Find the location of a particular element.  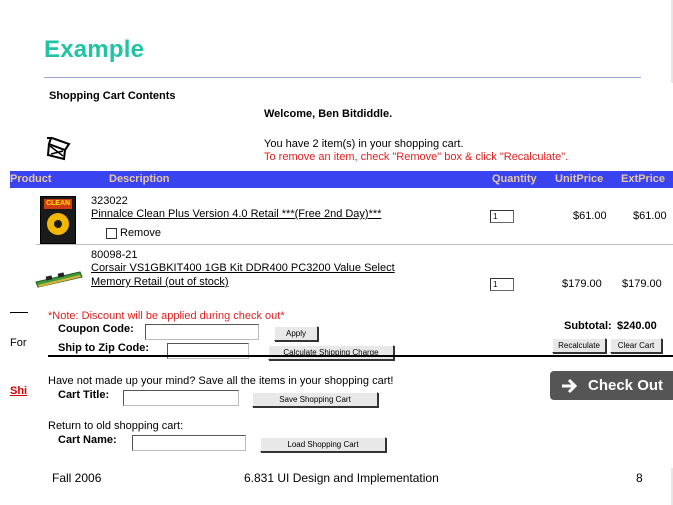

arrow-right-icon is located at coordinates (570, 386).